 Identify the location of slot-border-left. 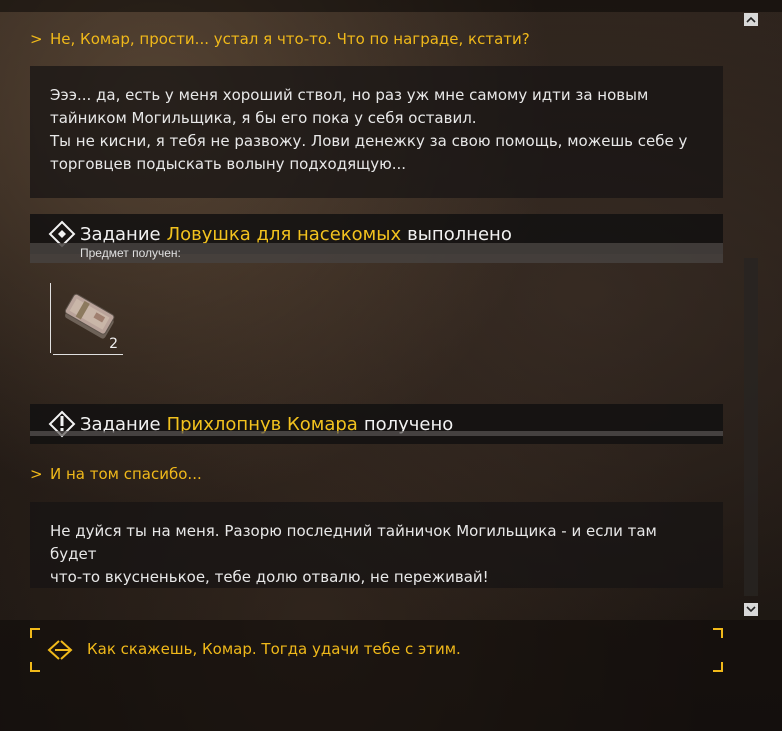
(50, 318).